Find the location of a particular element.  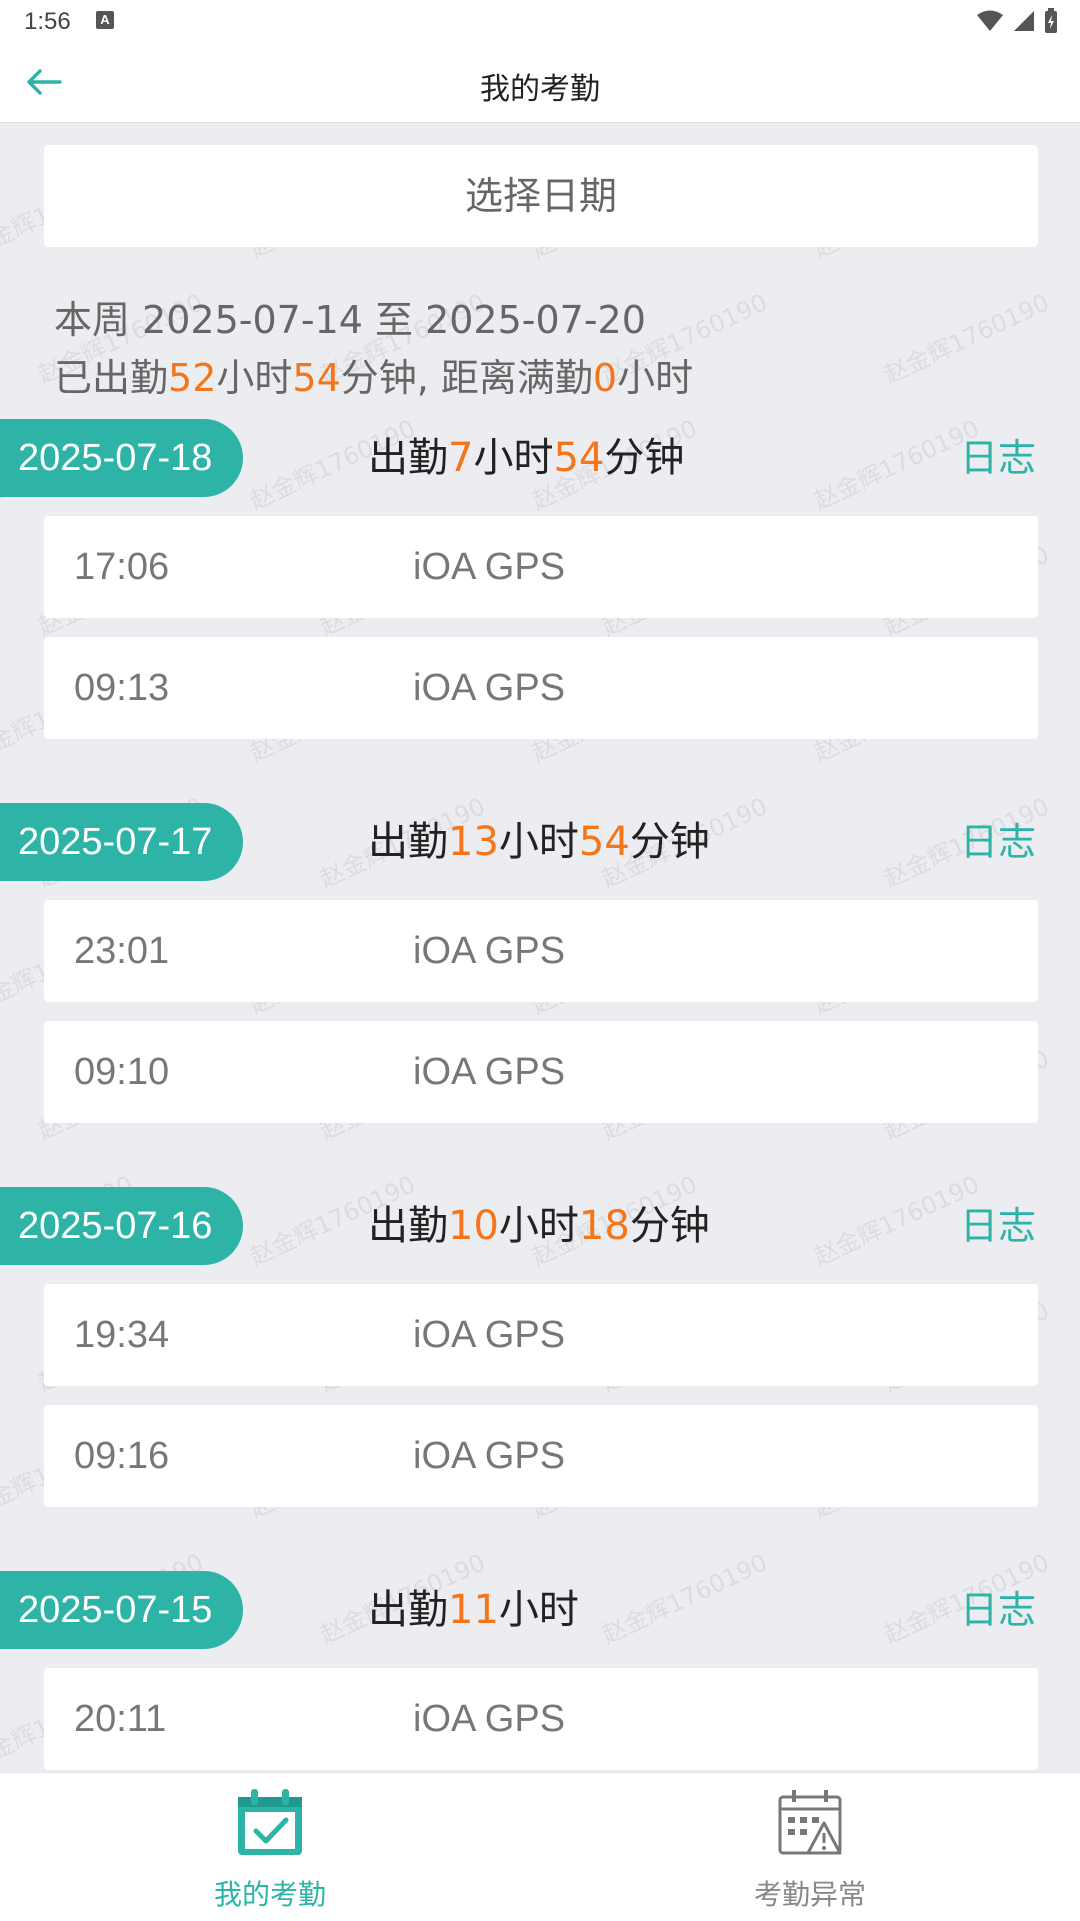

day-duration: 出勤7小时54分钟 is located at coordinates (526, 458).